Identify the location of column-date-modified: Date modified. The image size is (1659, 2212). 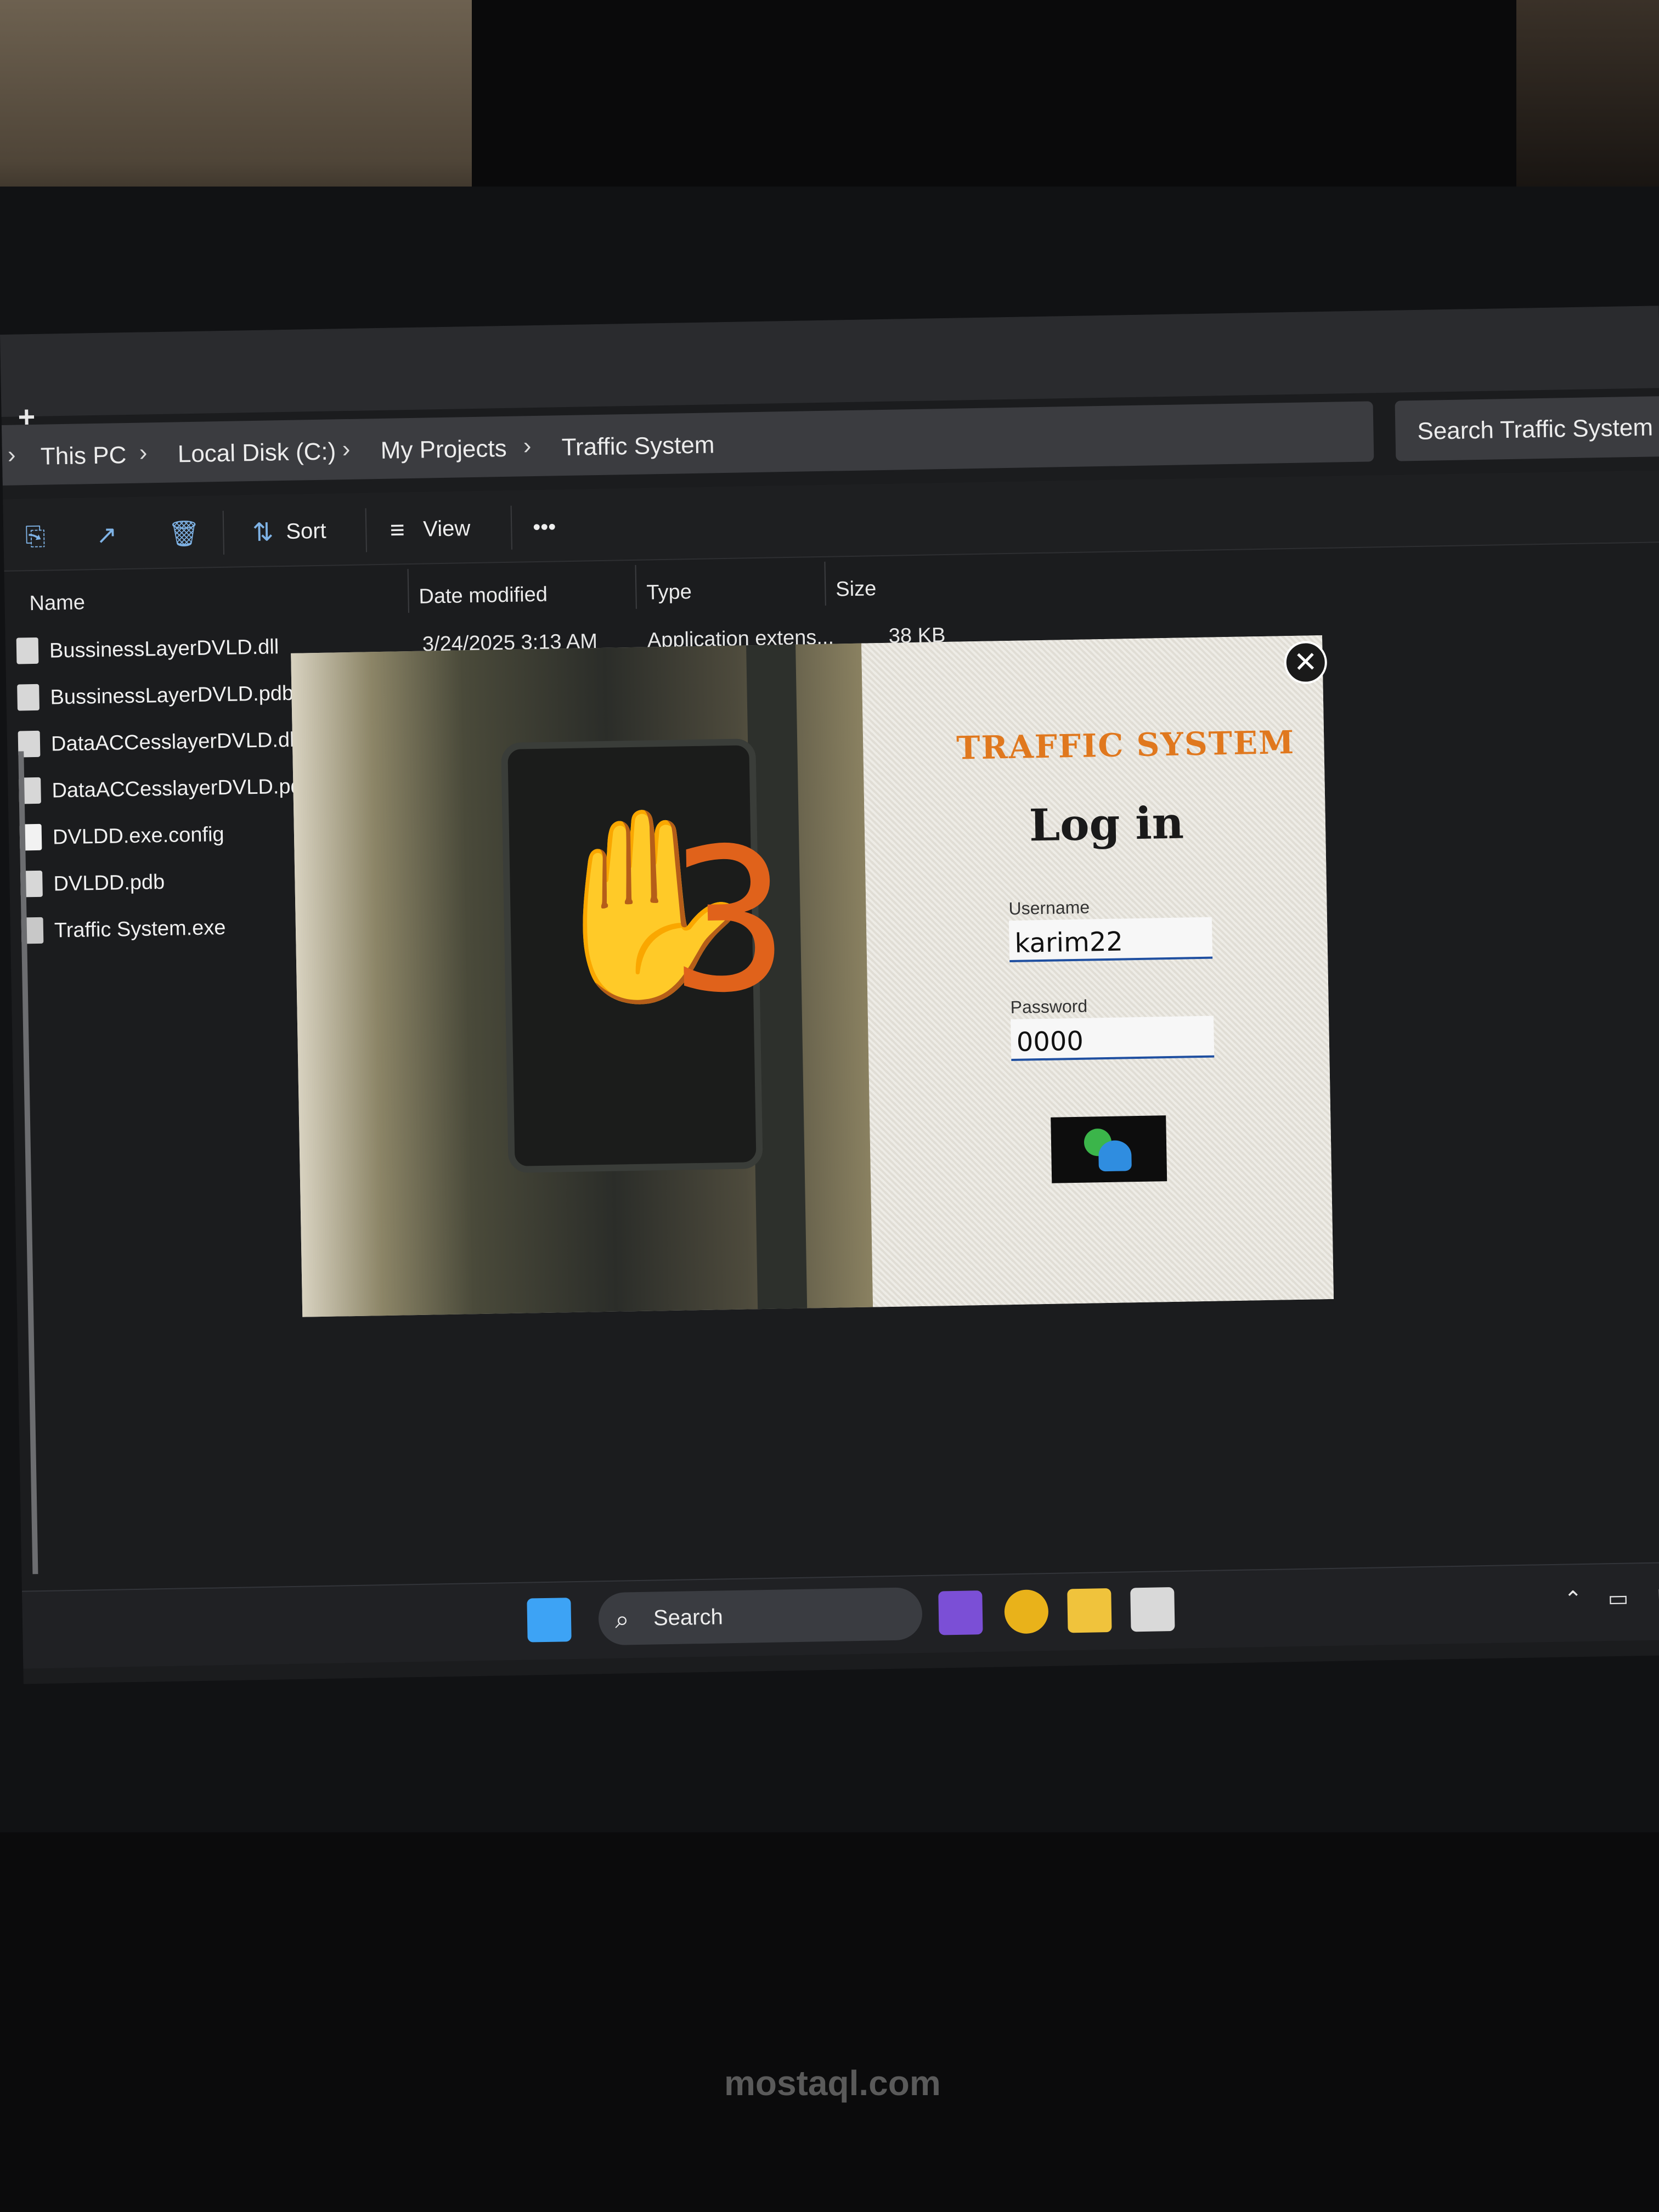
(484, 596).